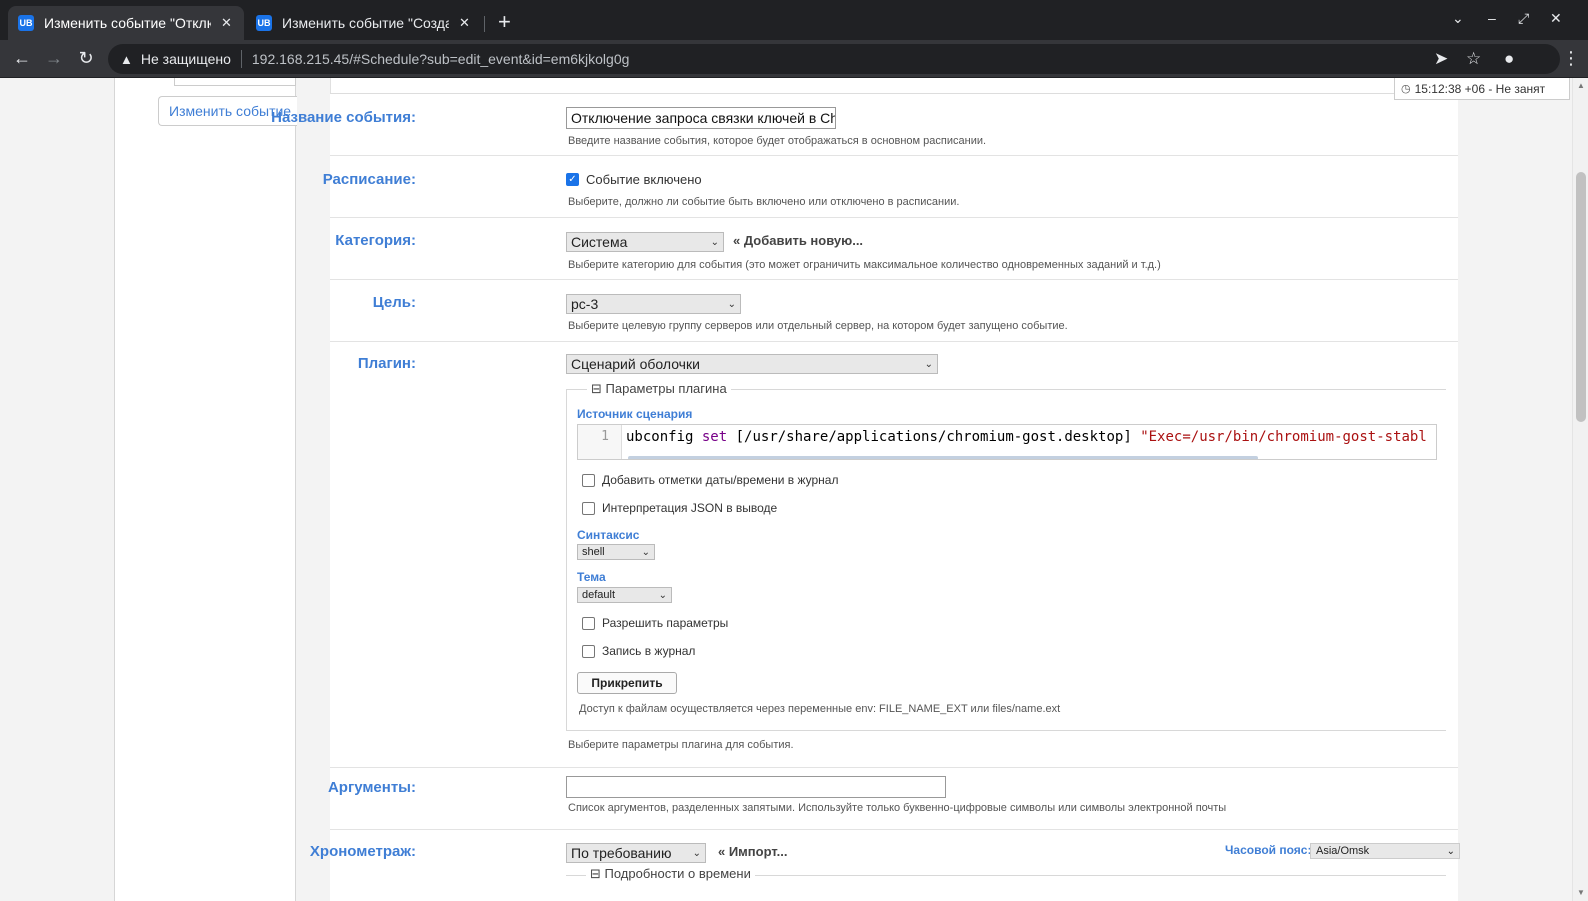  Describe the element at coordinates (616, 552) in the screenshot. I see `syntax-select: shell ⌄` at that location.